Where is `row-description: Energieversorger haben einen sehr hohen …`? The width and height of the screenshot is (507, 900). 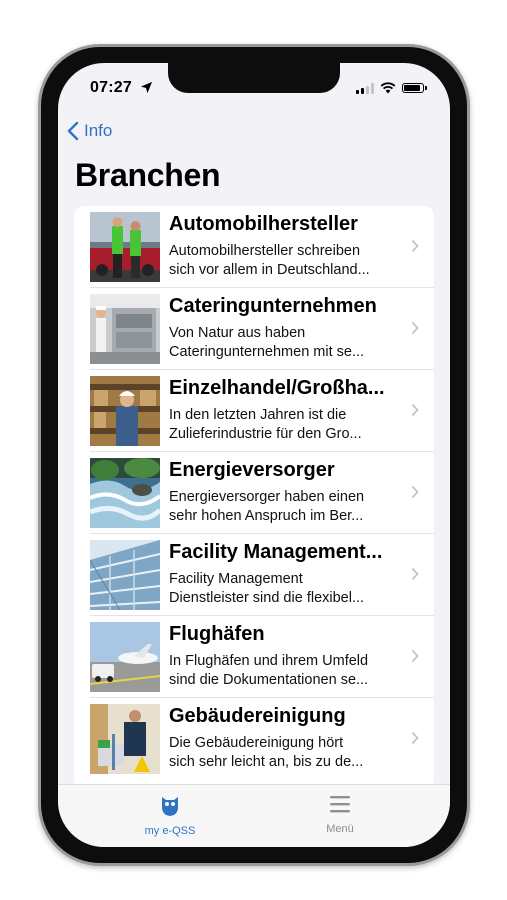 row-description: Energieversorger haben einen sehr hohen … is located at coordinates (287, 507).